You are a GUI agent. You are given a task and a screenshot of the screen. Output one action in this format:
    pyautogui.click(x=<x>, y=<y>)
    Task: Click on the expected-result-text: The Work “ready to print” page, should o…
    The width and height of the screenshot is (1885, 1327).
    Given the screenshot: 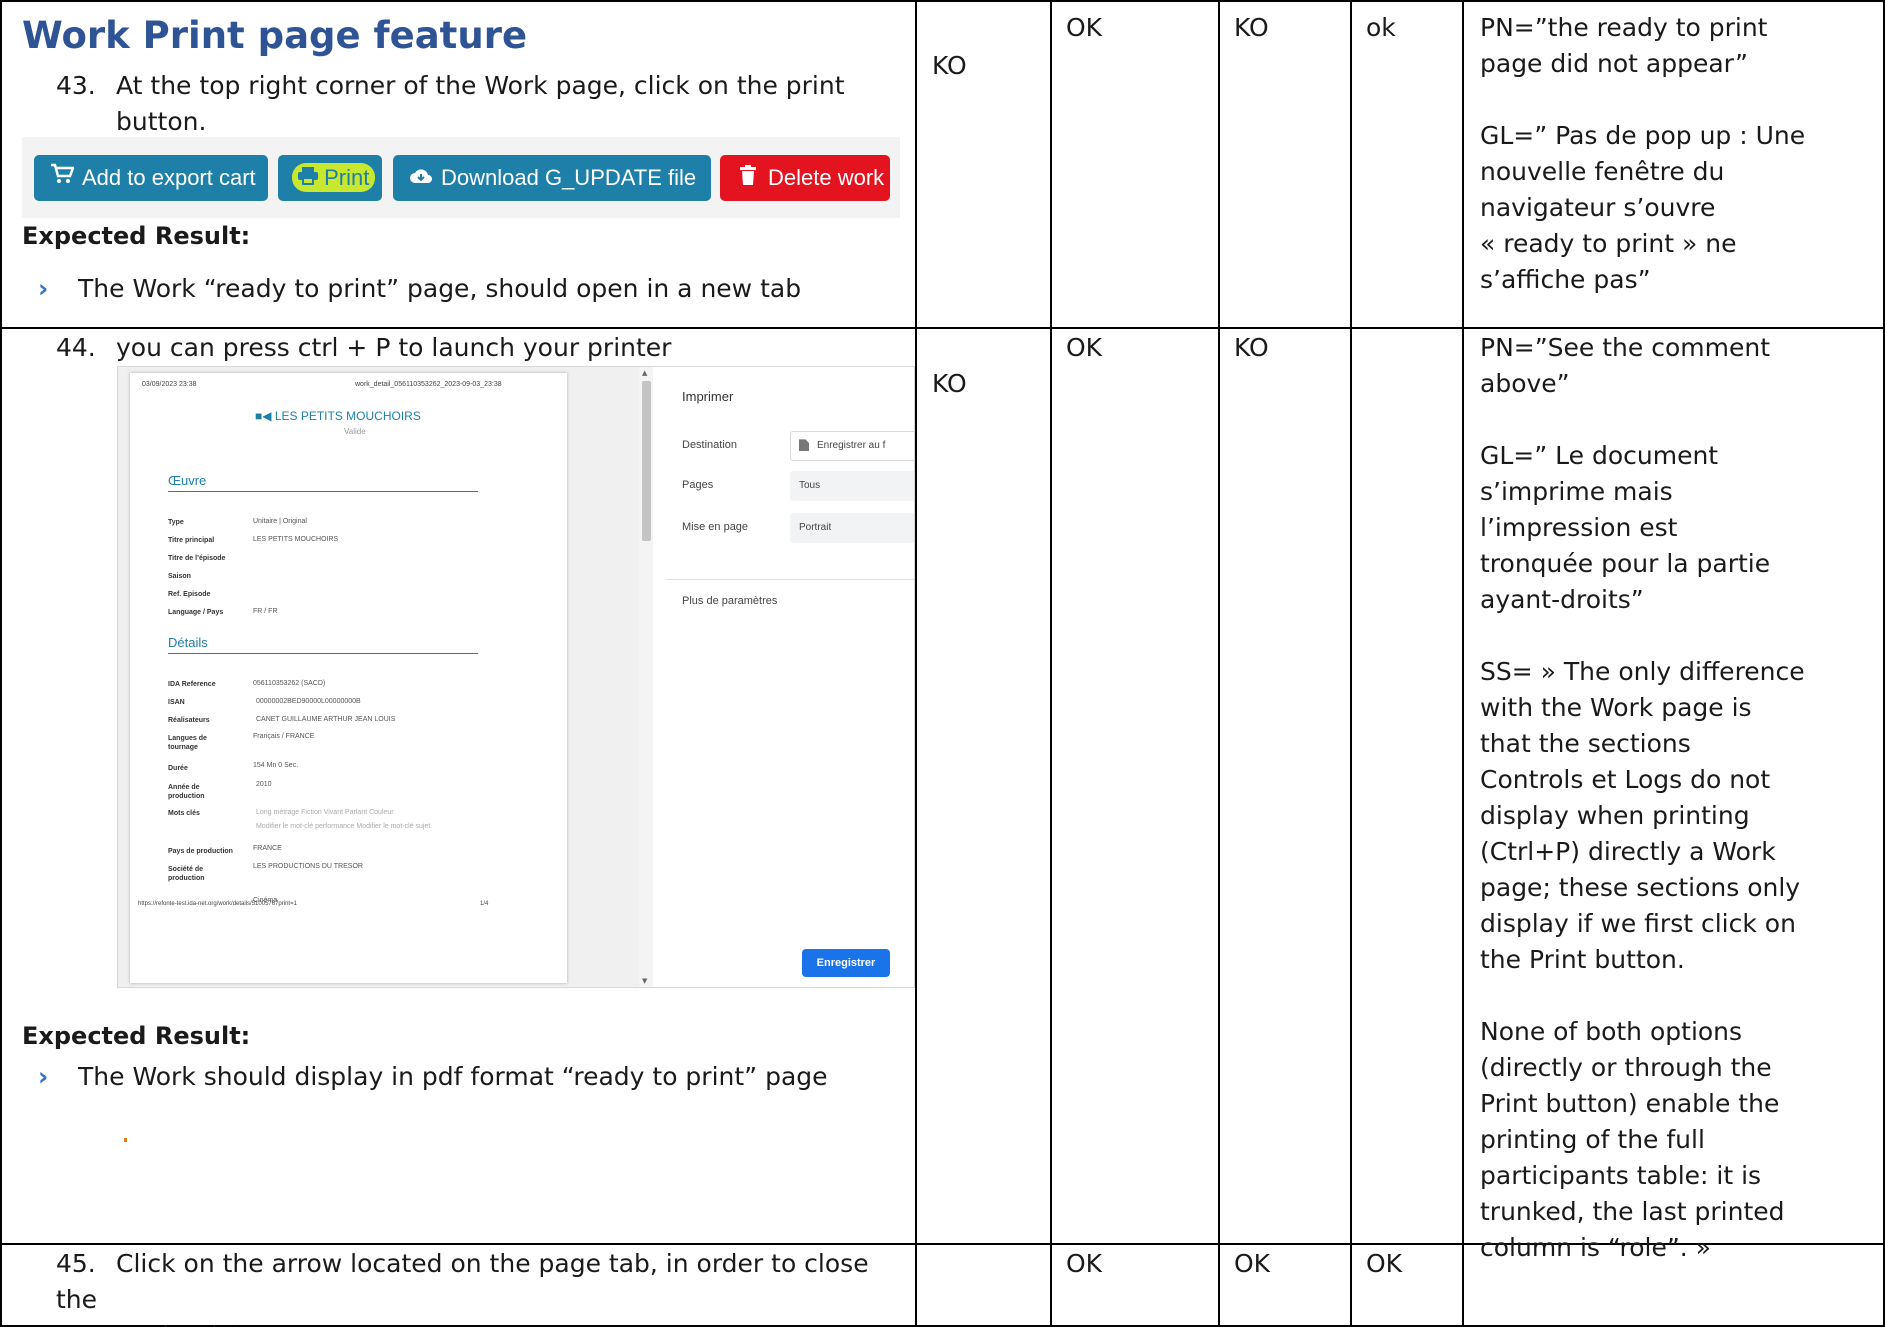 What is the action you would take?
    pyautogui.click(x=440, y=288)
    